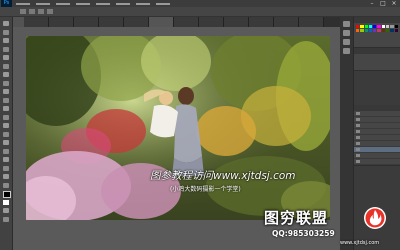  I want to click on gradient-tool-icon, so click(6, 117).